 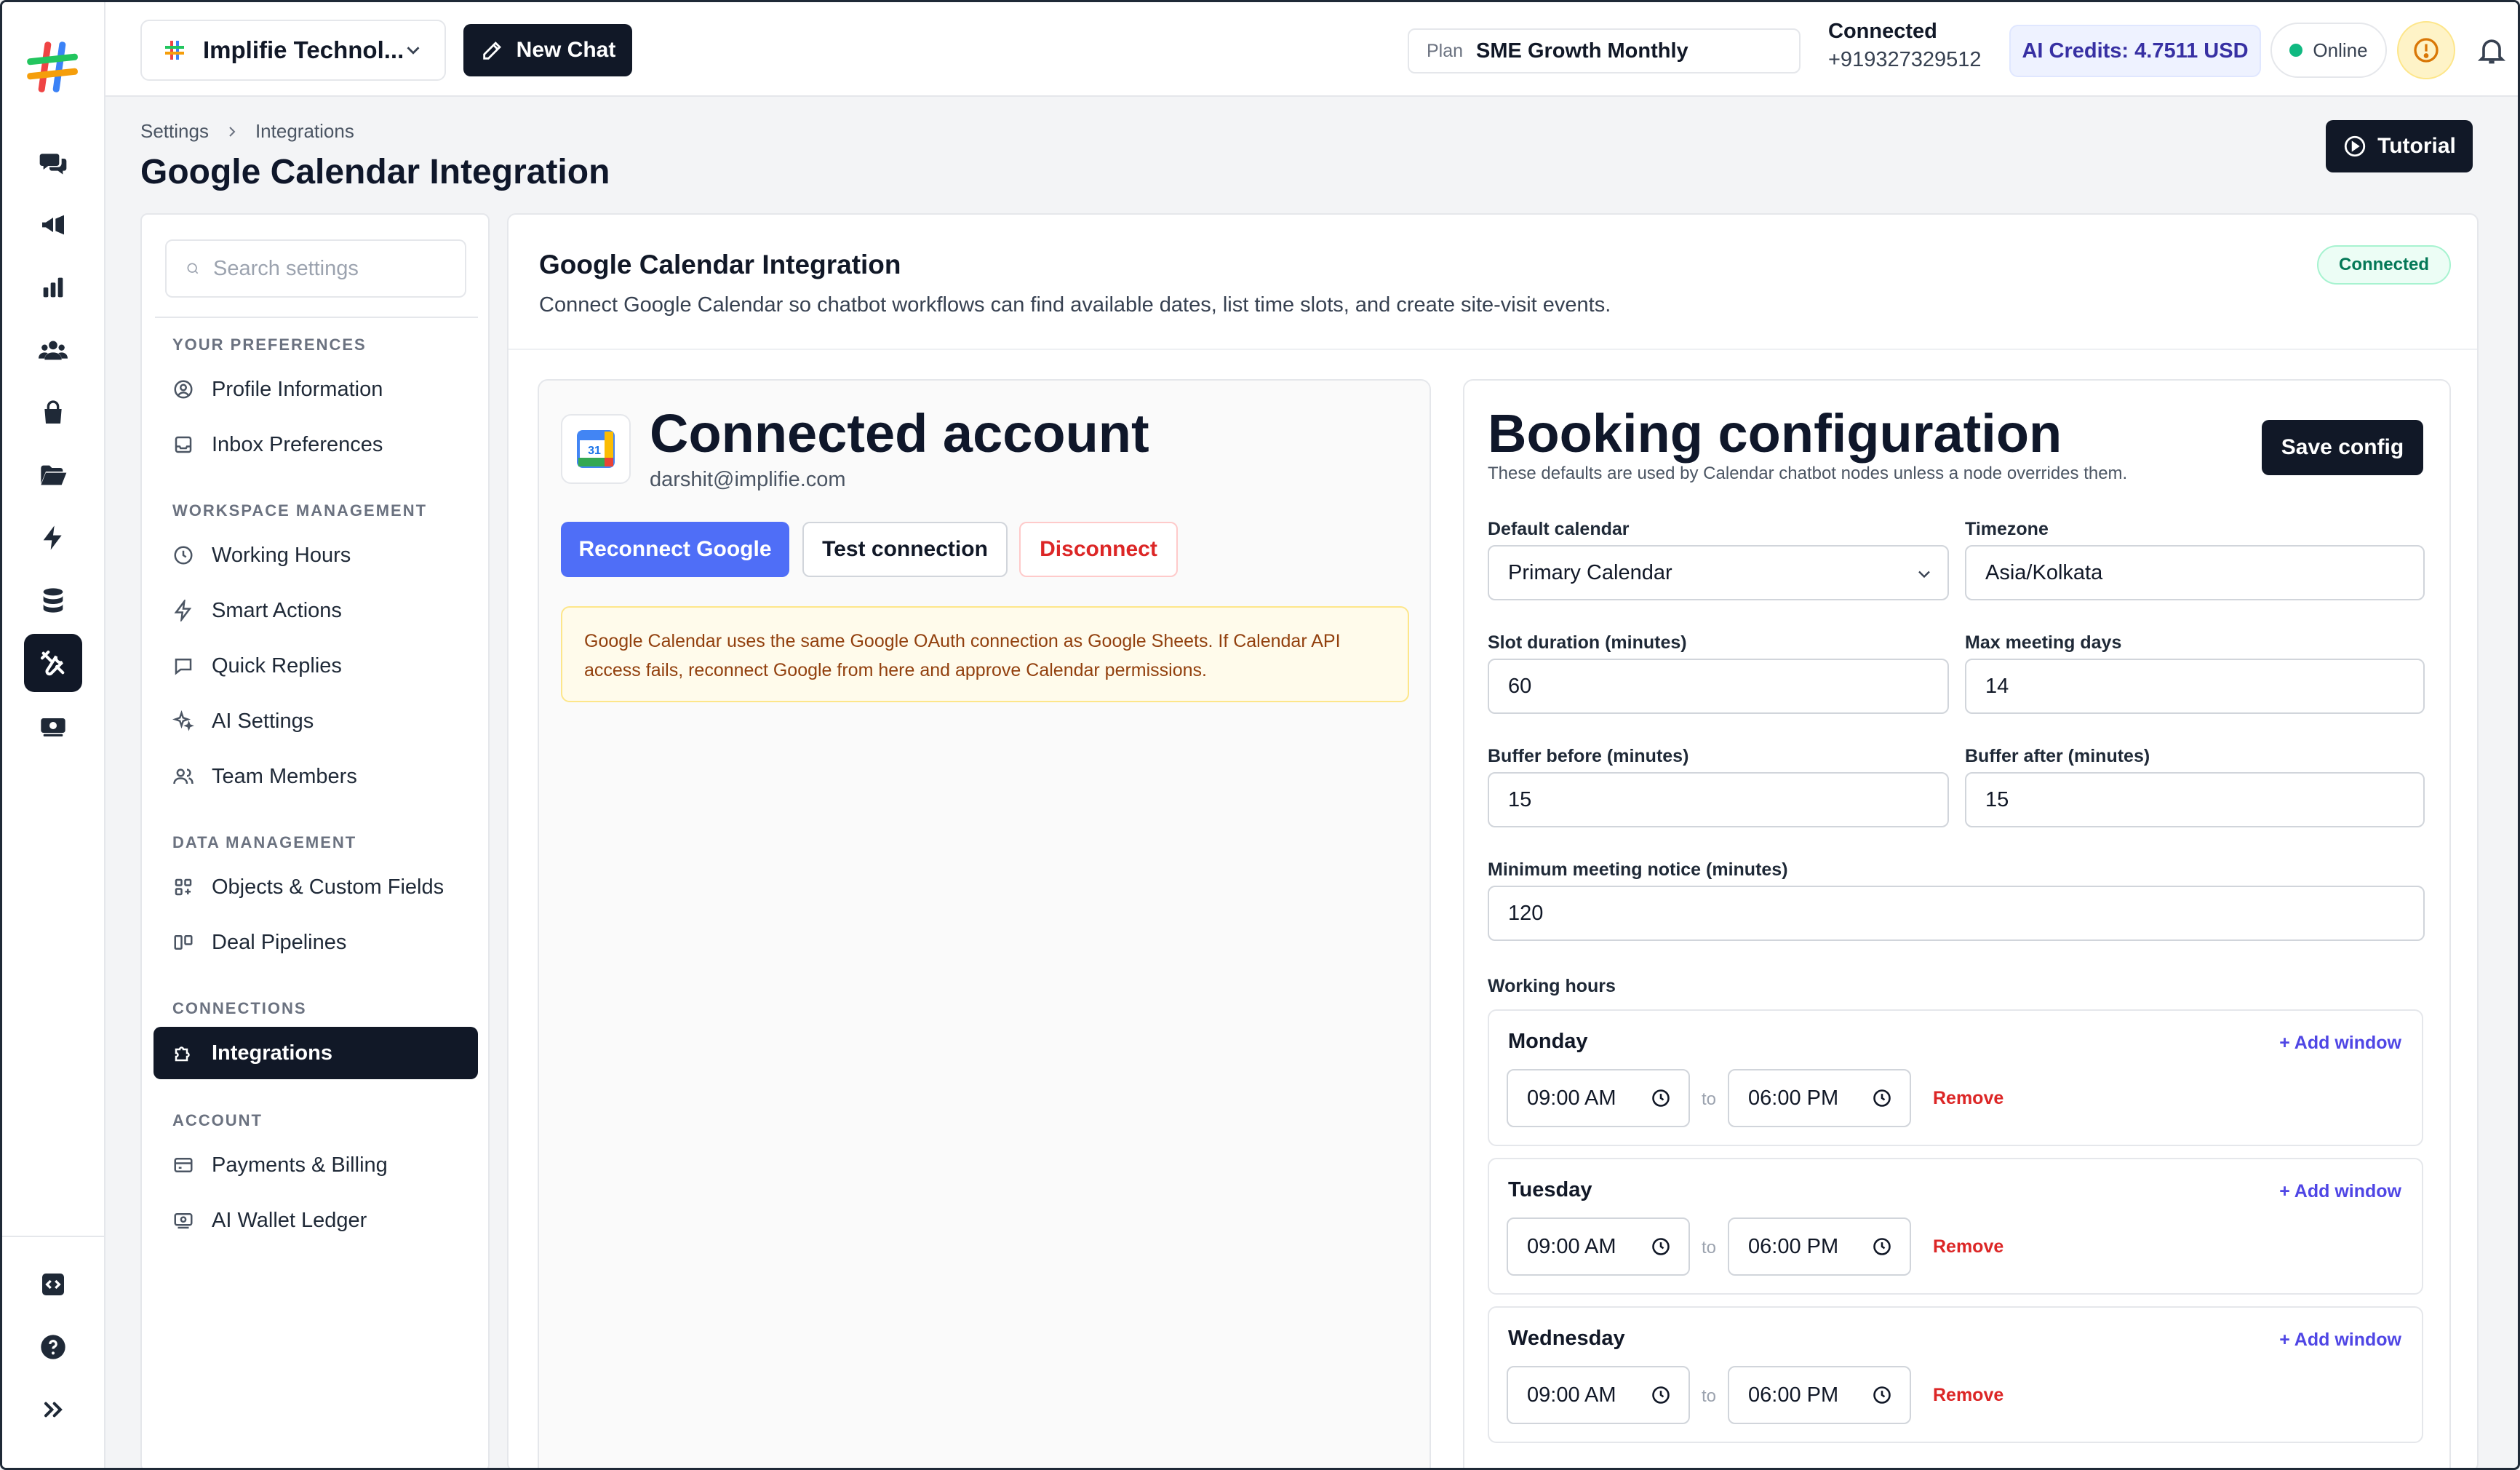 I want to click on nav-section-account: ACCOUNT, so click(x=217, y=1120).